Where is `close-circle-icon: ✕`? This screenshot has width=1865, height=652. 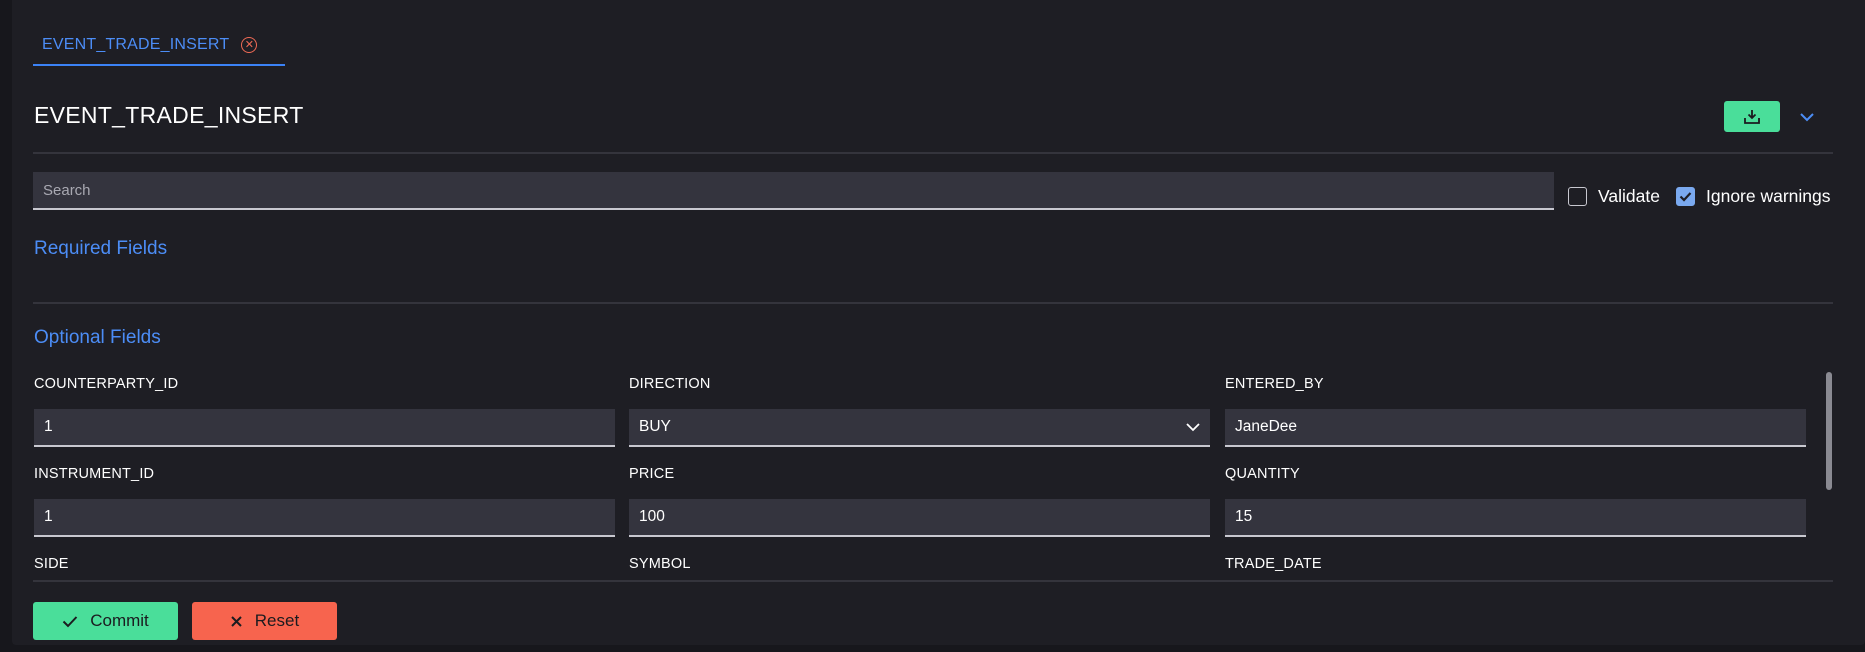 close-circle-icon: ✕ is located at coordinates (249, 45).